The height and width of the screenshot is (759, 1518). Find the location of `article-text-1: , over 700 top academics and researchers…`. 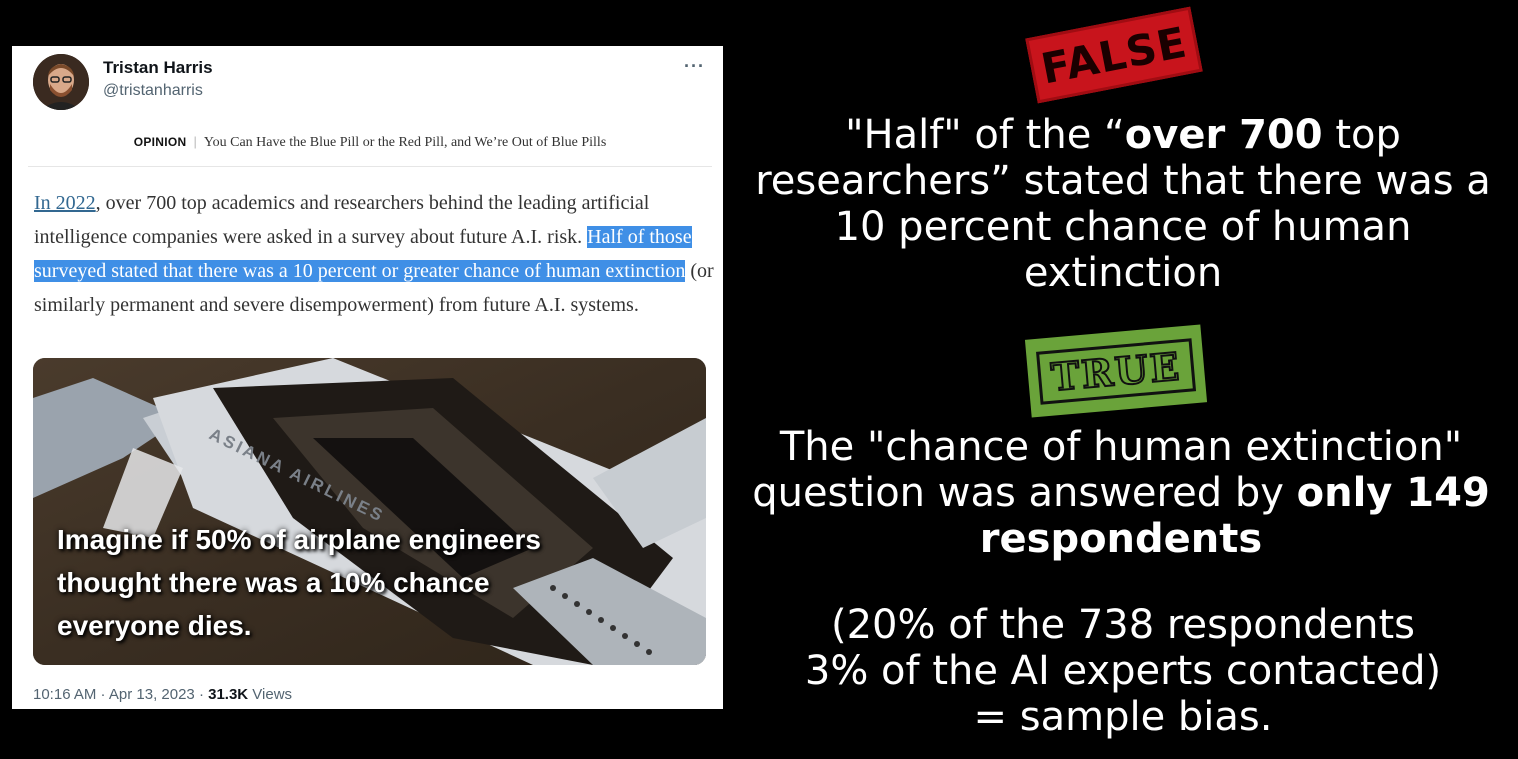

article-text-1: , over 700 top academics and researchers… is located at coordinates (342, 220).